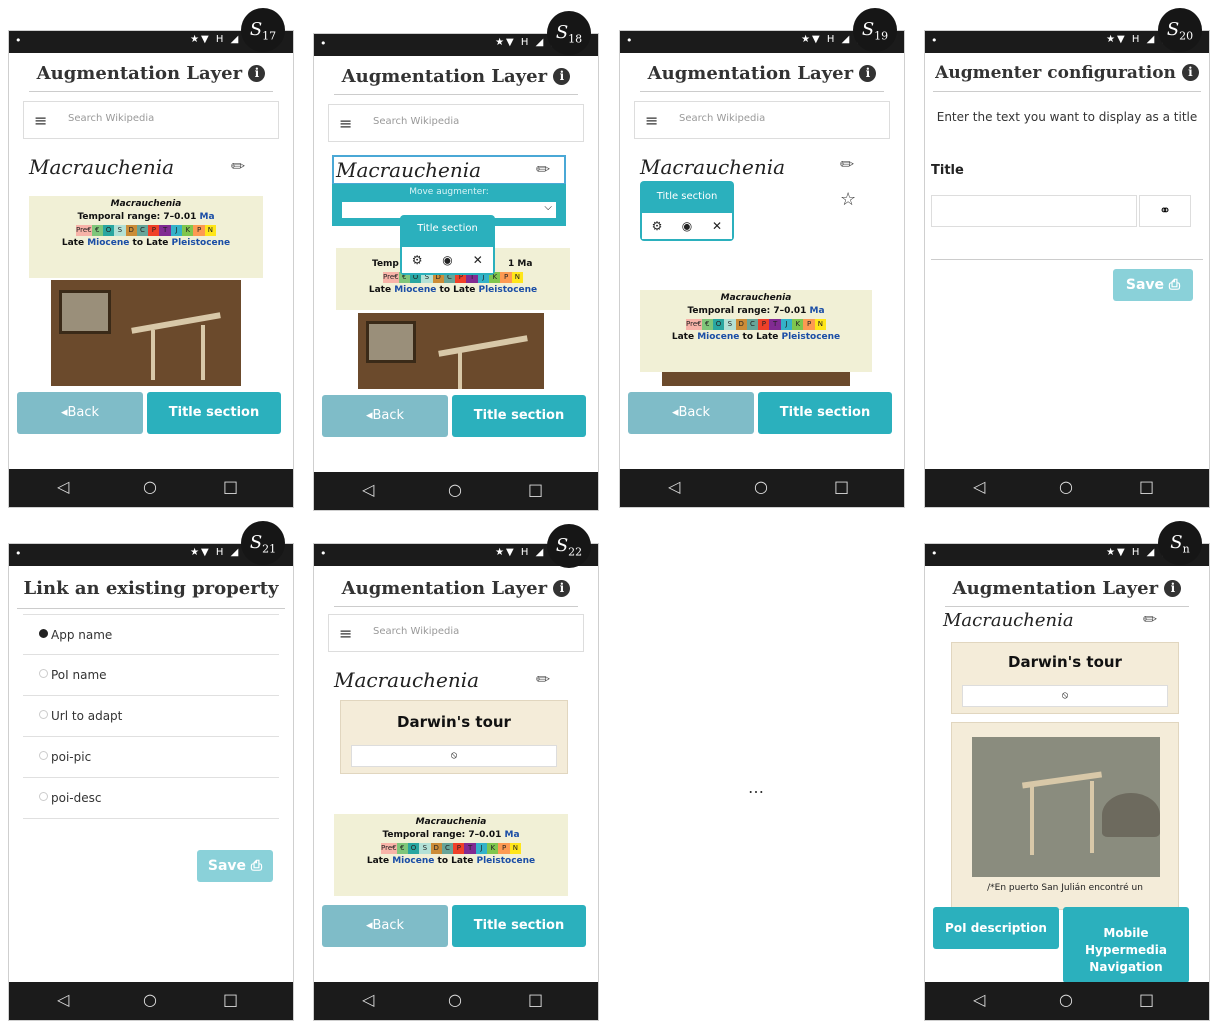 The image size is (1215, 1021). I want to click on timescale-cell: C, so click(752, 324).